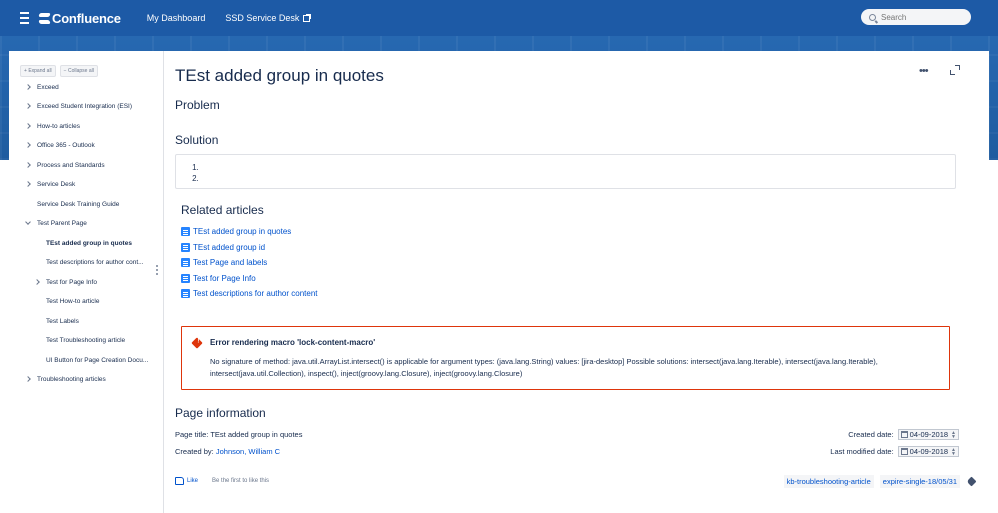 The width and height of the screenshot is (998, 513). What do you see at coordinates (924, 71) in the screenshot?
I see `more-actions-icon: •••` at bounding box center [924, 71].